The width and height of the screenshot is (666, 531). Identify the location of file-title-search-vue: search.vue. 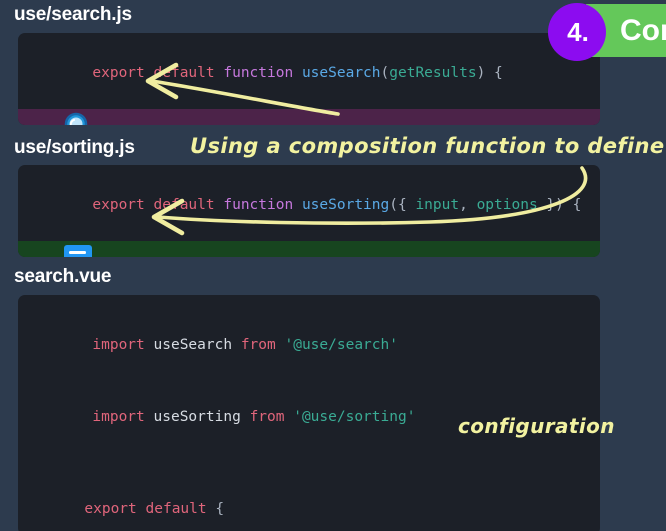
(62, 277).